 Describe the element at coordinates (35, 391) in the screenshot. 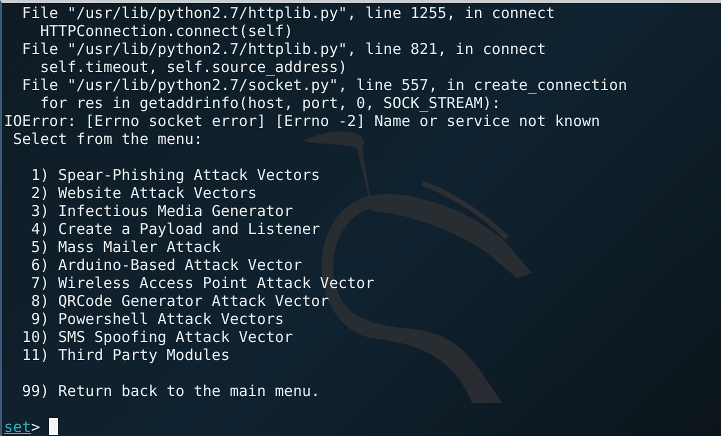

I see `menu-number: 99)` at that location.